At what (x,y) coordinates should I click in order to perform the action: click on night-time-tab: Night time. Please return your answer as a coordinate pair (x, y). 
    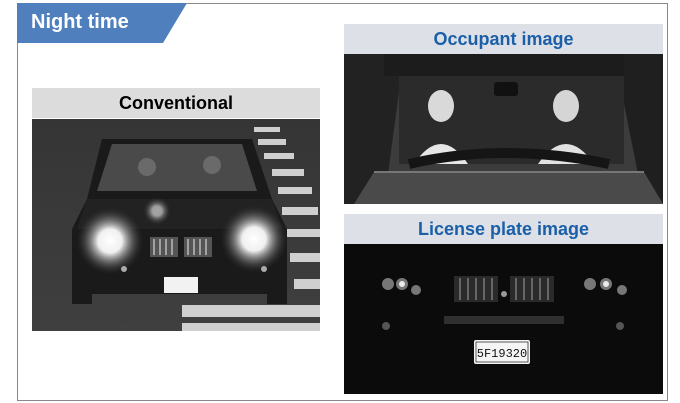
    Looking at the image, I should click on (102, 23).